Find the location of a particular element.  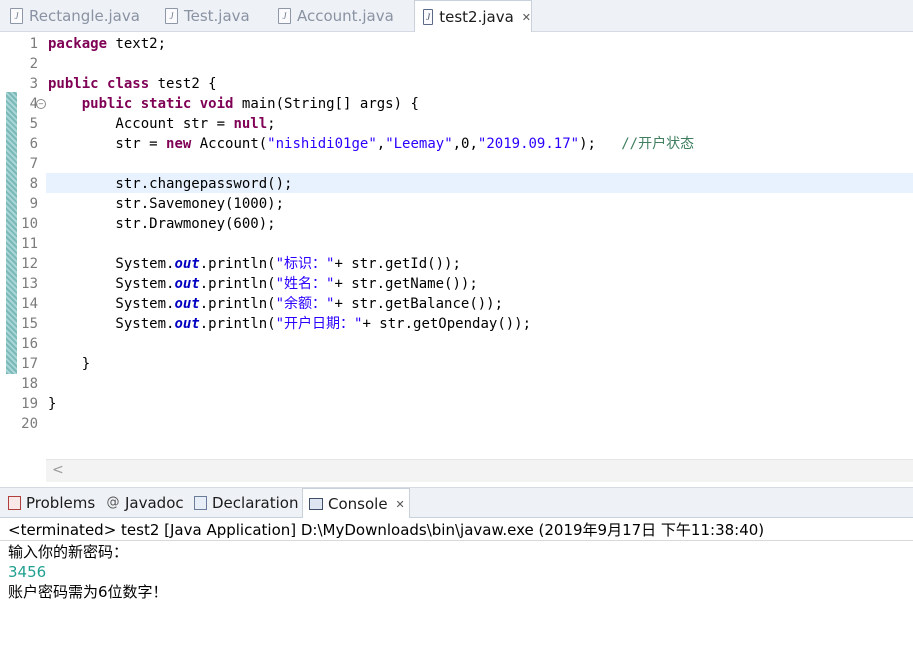

code-line: public class test2 { is located at coordinates (132, 84).